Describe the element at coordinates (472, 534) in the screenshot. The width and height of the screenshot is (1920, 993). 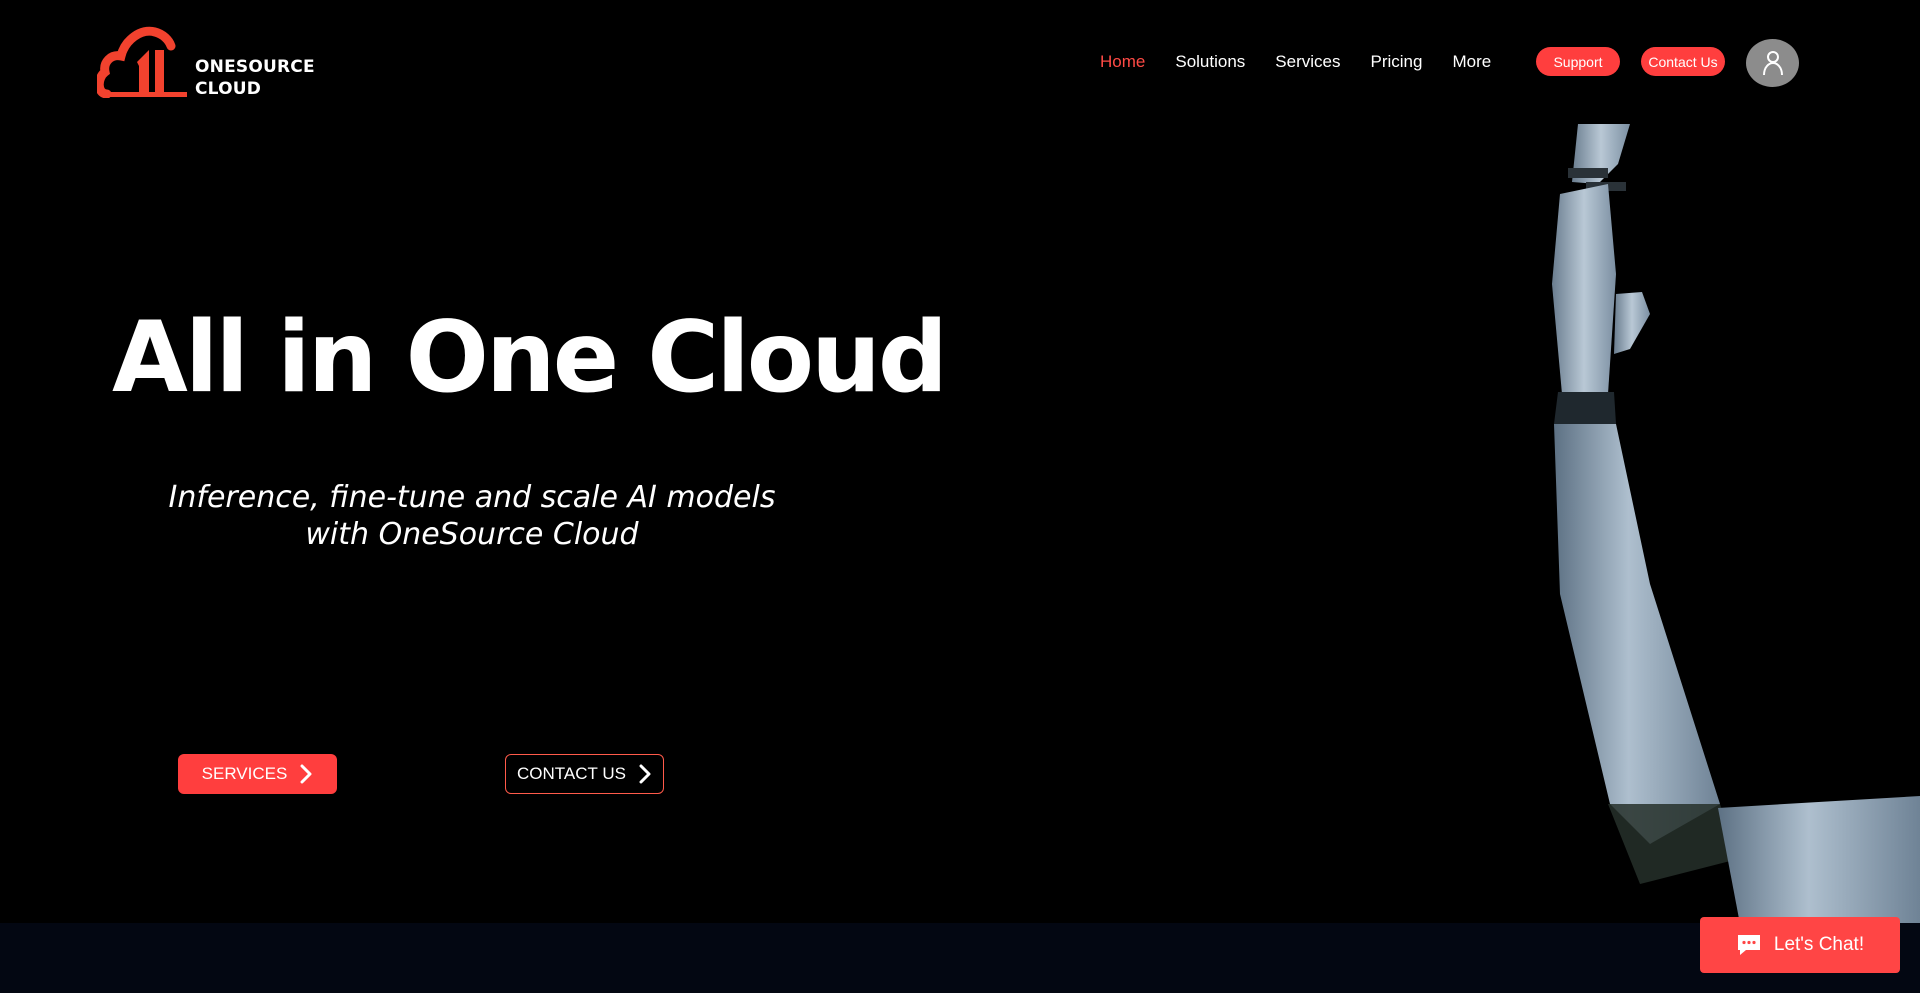
I see `hero-subtitle-line2: with OneSource Cloud` at that location.